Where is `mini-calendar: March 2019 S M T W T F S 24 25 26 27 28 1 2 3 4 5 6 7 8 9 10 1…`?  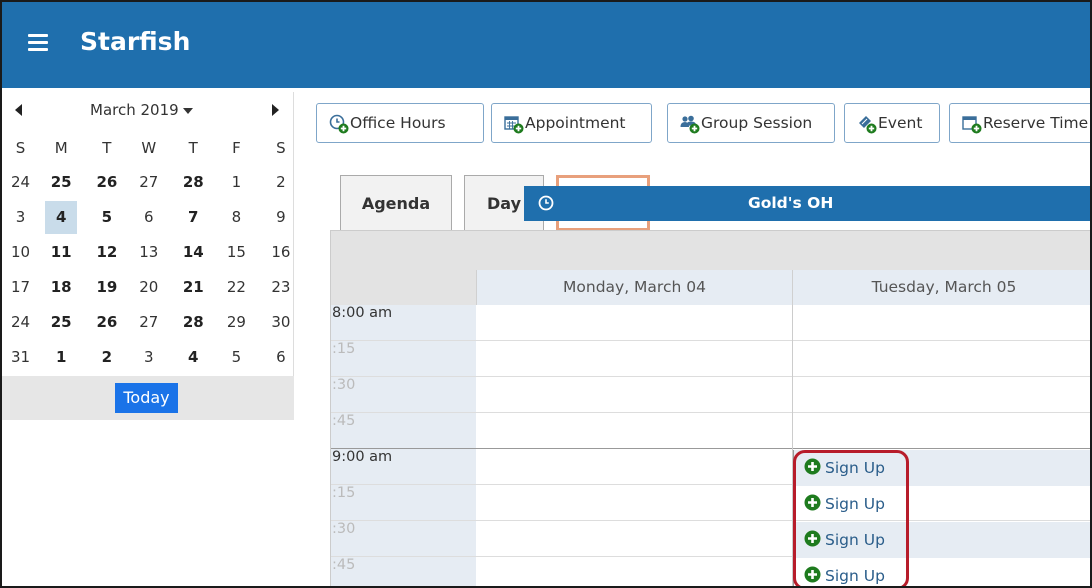
mini-calendar: March 2019 S M T W T F S 24 25 26 27 28 1 2 3 4 5 6 7 8 9 10 1… is located at coordinates (148, 256).